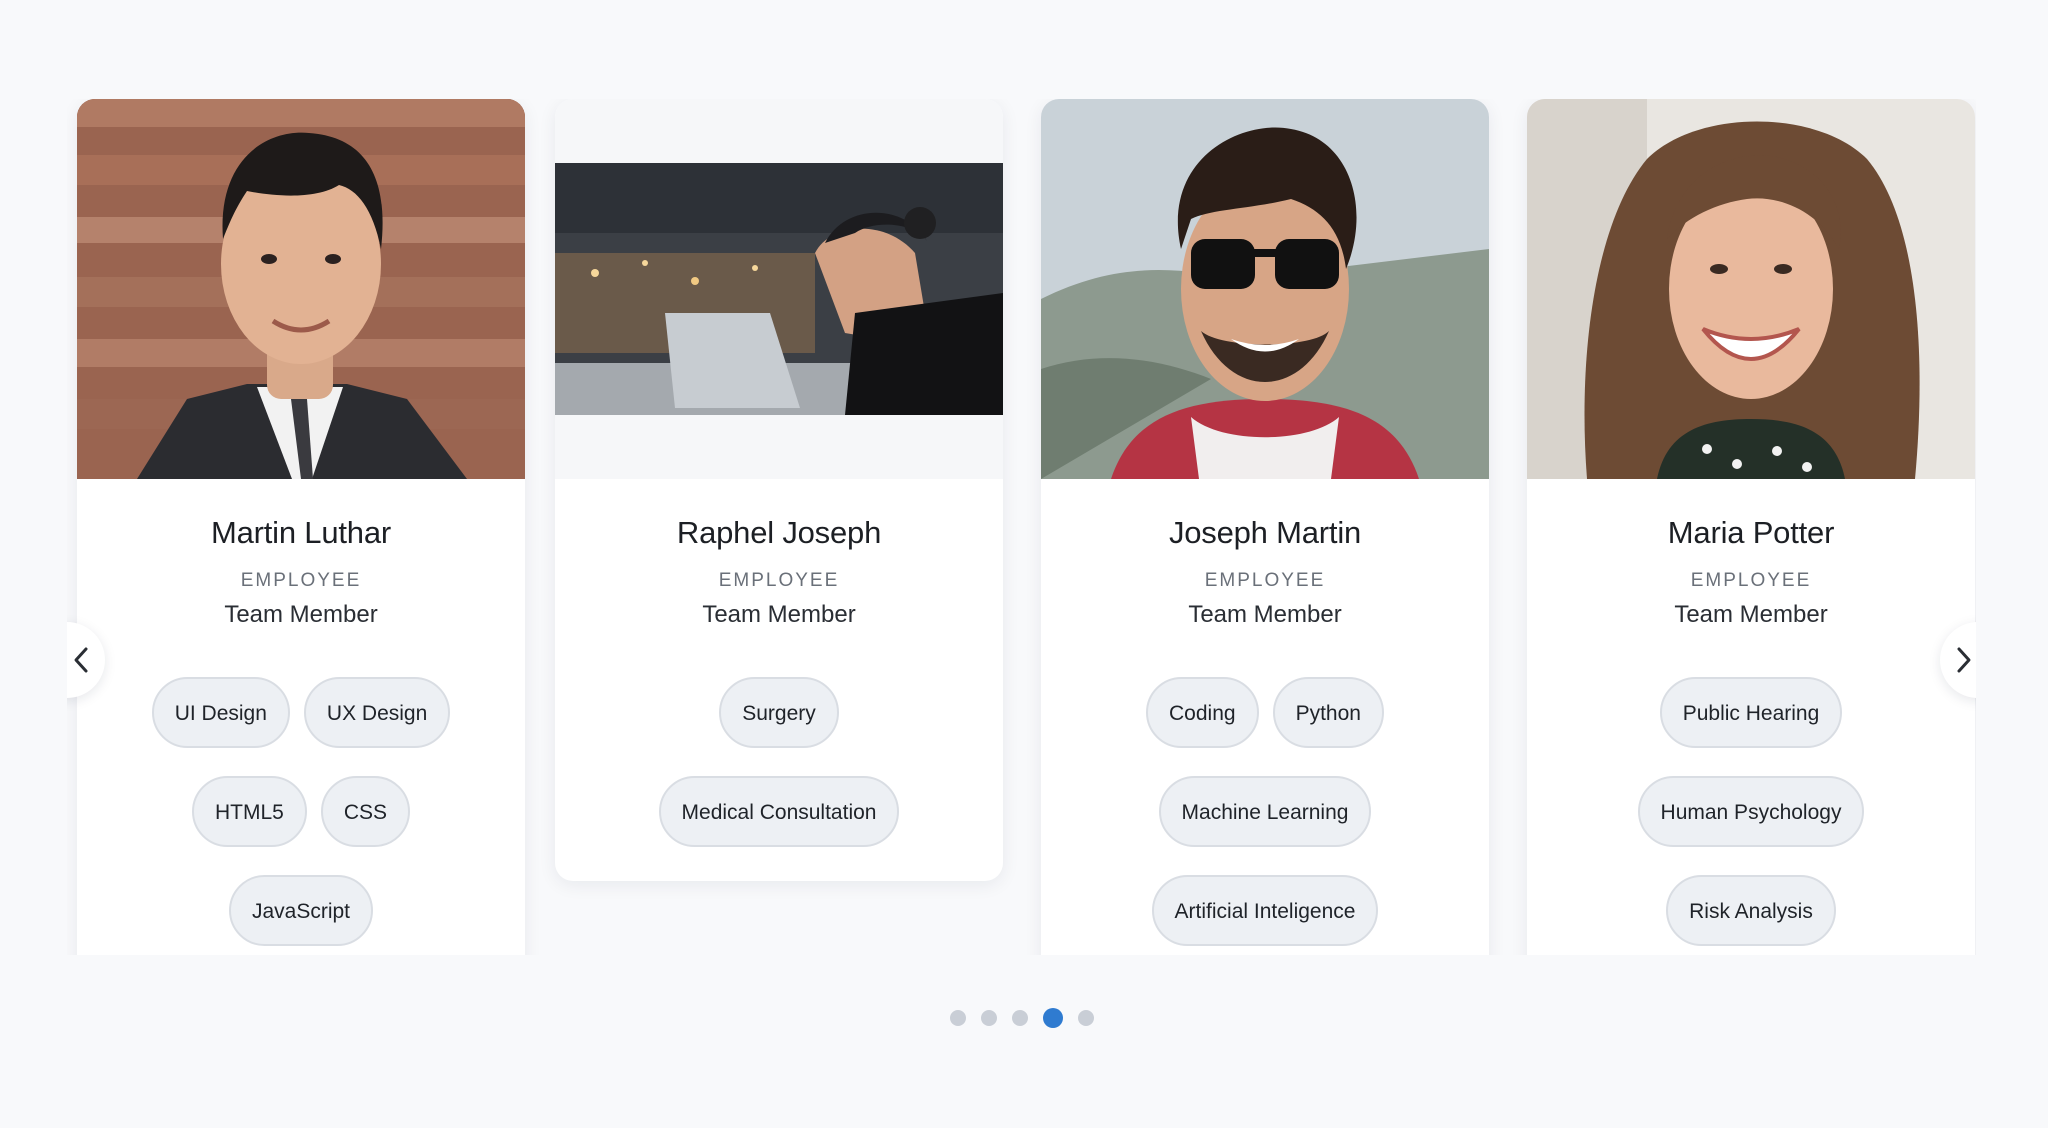 The width and height of the screenshot is (2048, 1128). Describe the element at coordinates (220, 712) in the screenshot. I see `skill-tag: UI Design` at that location.